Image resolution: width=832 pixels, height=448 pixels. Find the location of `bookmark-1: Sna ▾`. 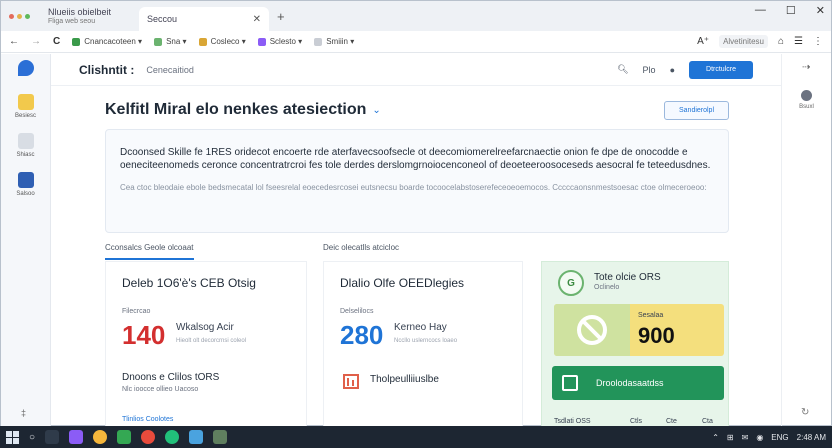

bookmark-1: Sna ▾ is located at coordinates (170, 41).